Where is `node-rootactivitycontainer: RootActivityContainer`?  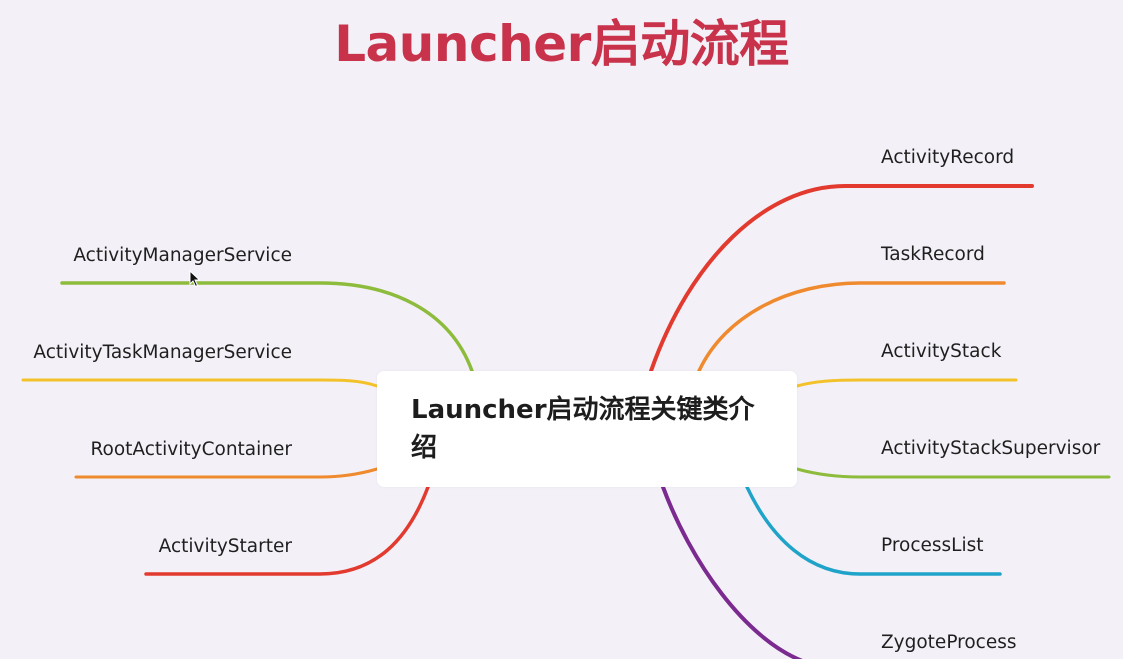 node-rootactivitycontainer: RootActivityContainer is located at coordinates (191, 449).